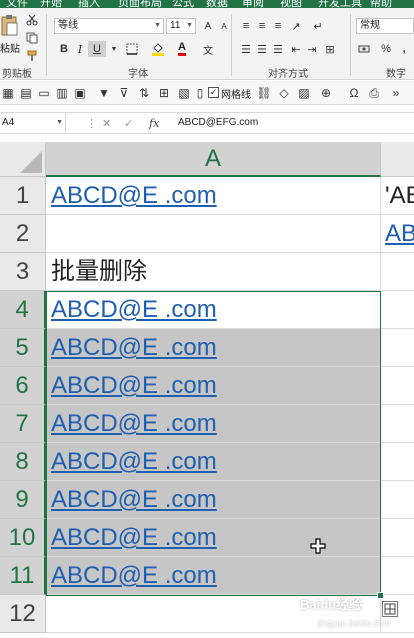 The height and width of the screenshot is (638, 414). Describe the element at coordinates (364, 49) in the screenshot. I see `currency-button` at that location.